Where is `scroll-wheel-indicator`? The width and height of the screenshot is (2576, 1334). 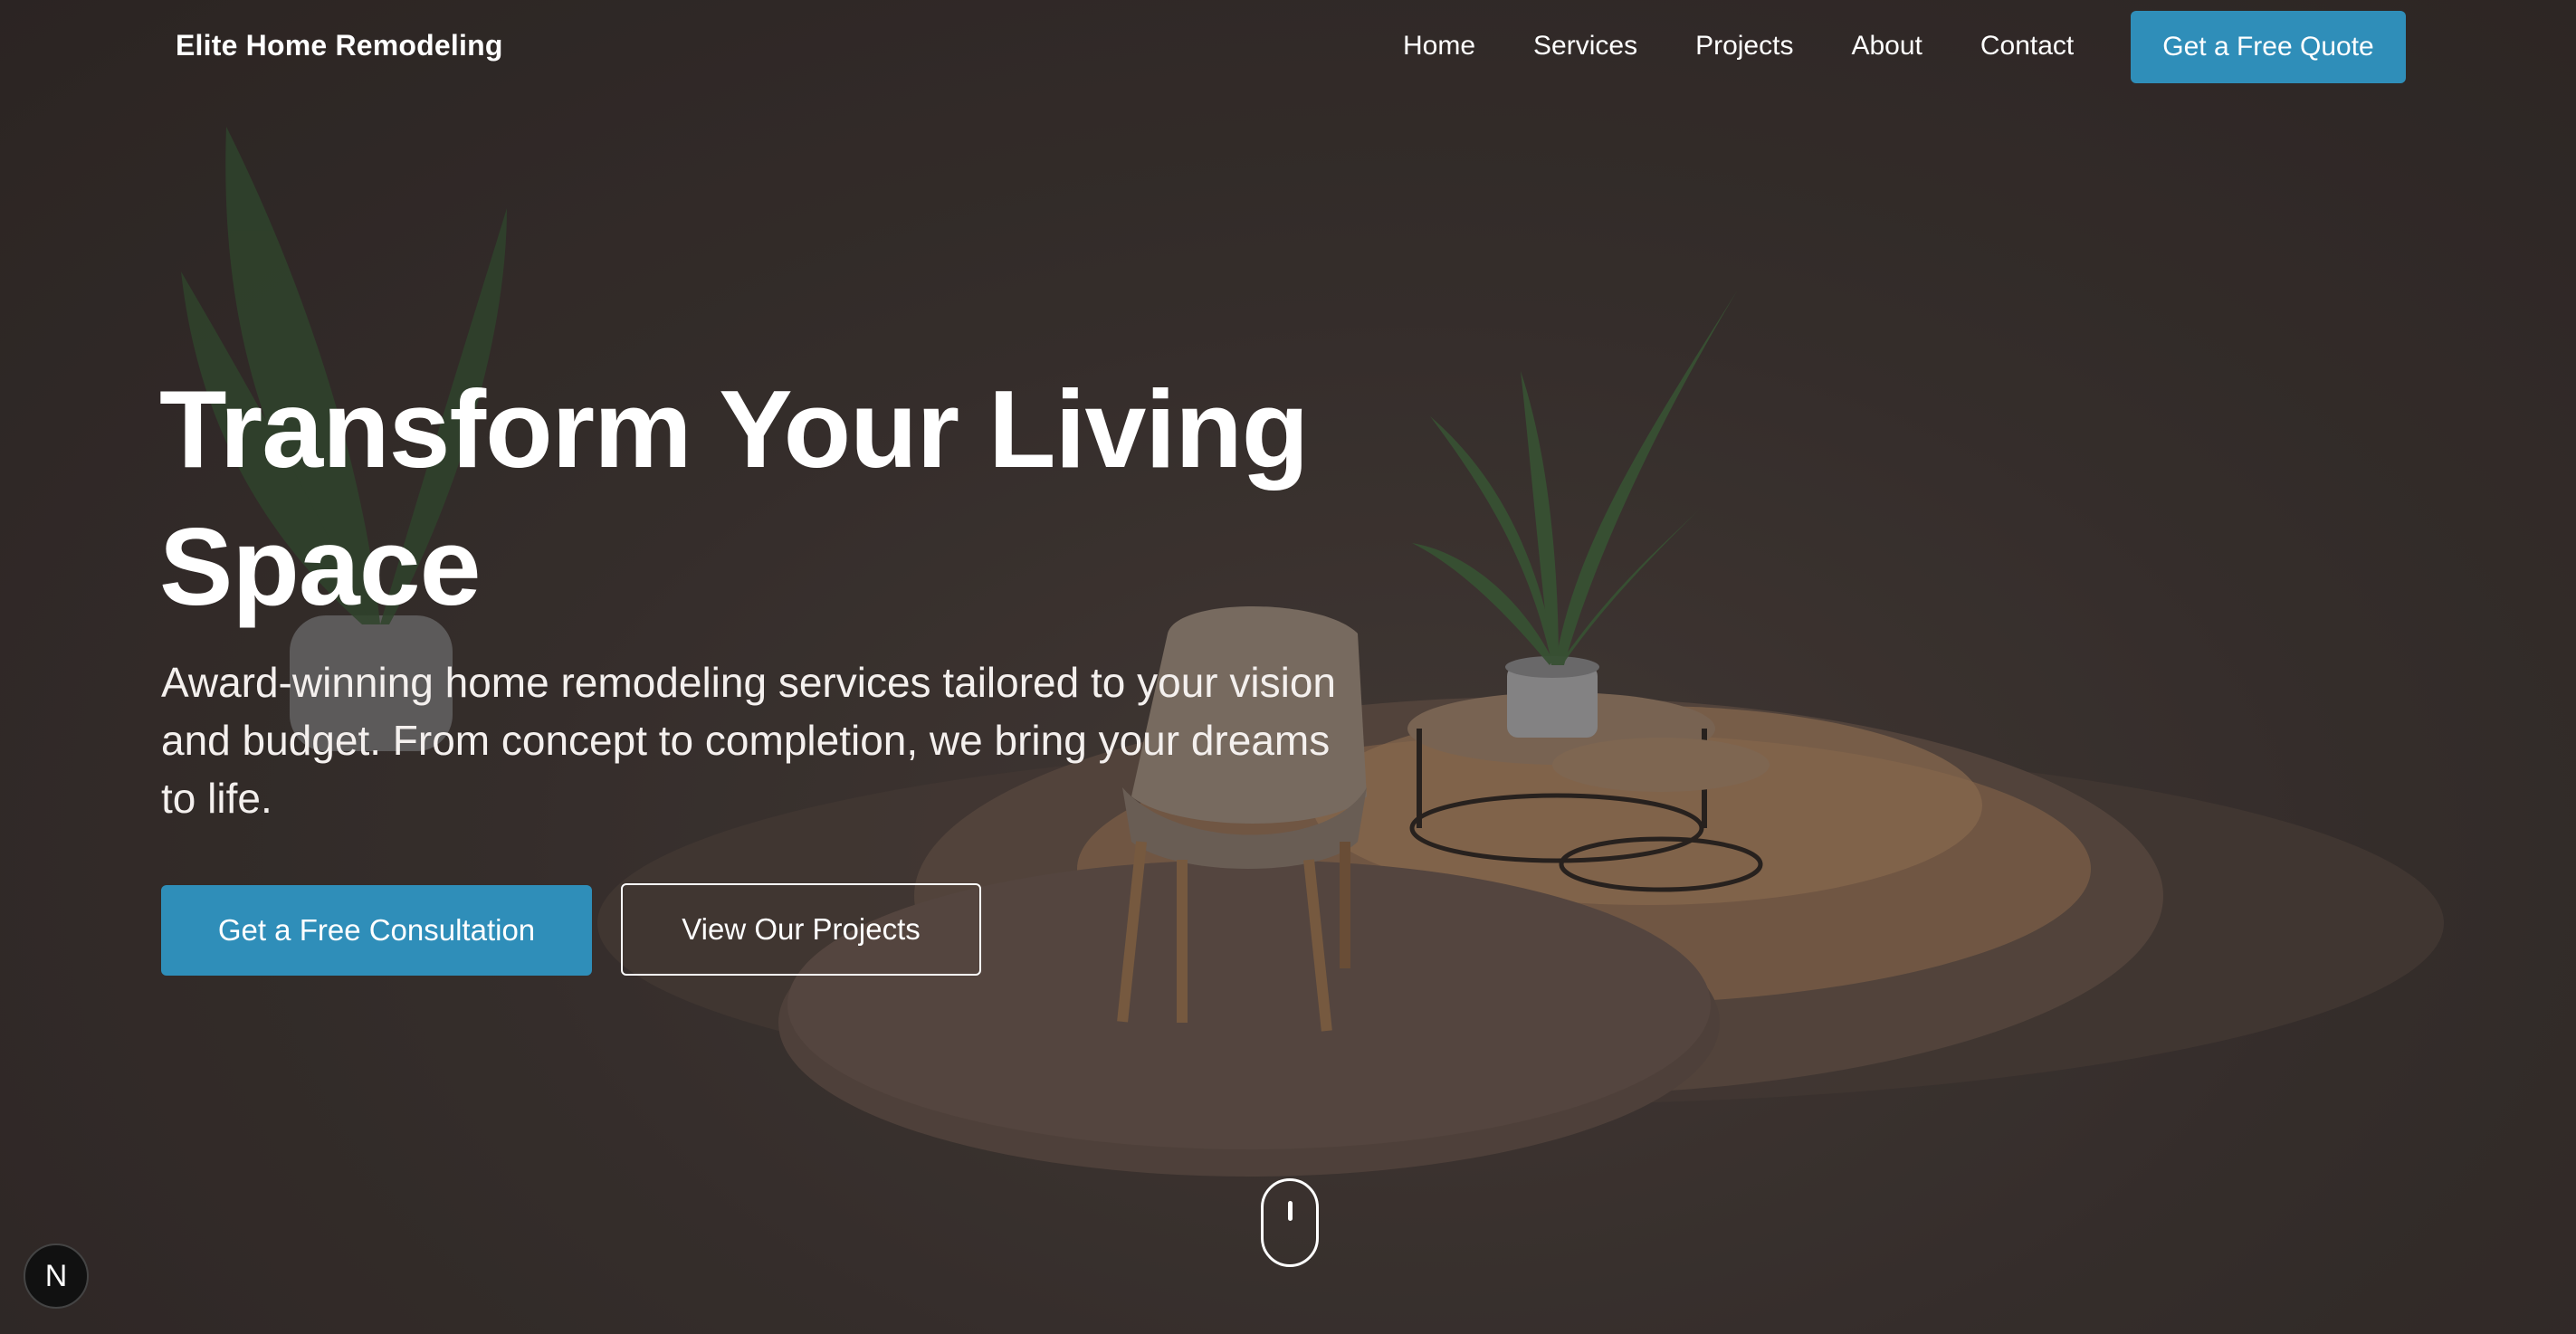
scroll-wheel-indicator is located at coordinates (1291, 1211).